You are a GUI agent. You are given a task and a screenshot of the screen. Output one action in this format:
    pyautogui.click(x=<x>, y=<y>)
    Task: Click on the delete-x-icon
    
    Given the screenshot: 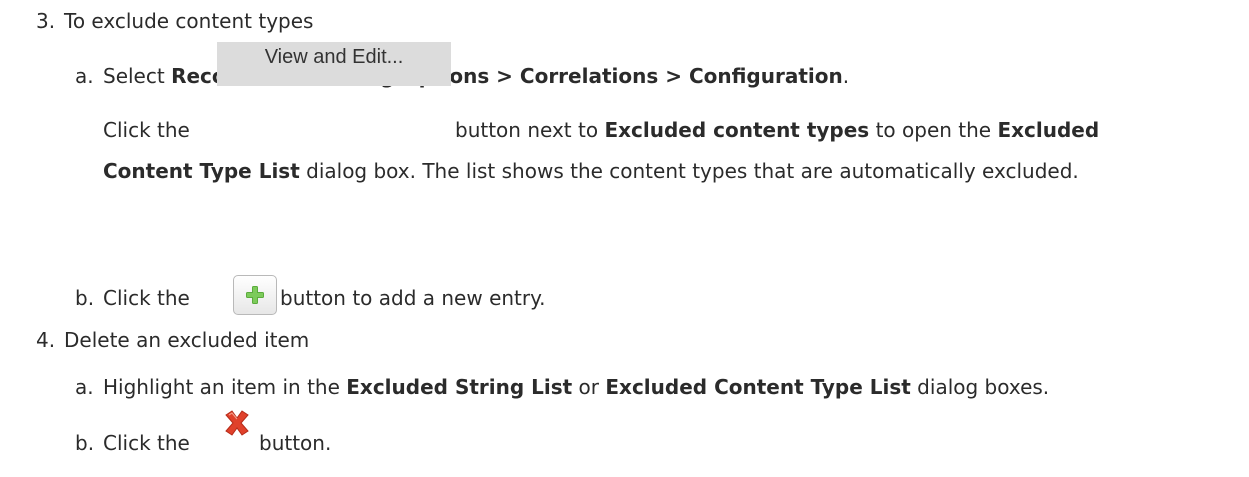 What is the action you would take?
    pyautogui.click(x=237, y=423)
    